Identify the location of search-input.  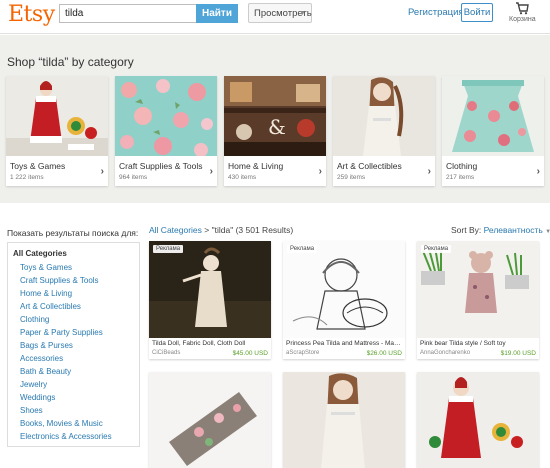
(129, 13).